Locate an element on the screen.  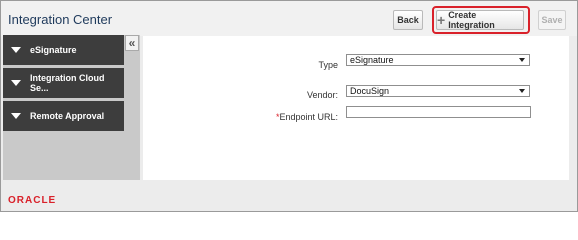
type-select-value: eSignature is located at coordinates (372, 60).